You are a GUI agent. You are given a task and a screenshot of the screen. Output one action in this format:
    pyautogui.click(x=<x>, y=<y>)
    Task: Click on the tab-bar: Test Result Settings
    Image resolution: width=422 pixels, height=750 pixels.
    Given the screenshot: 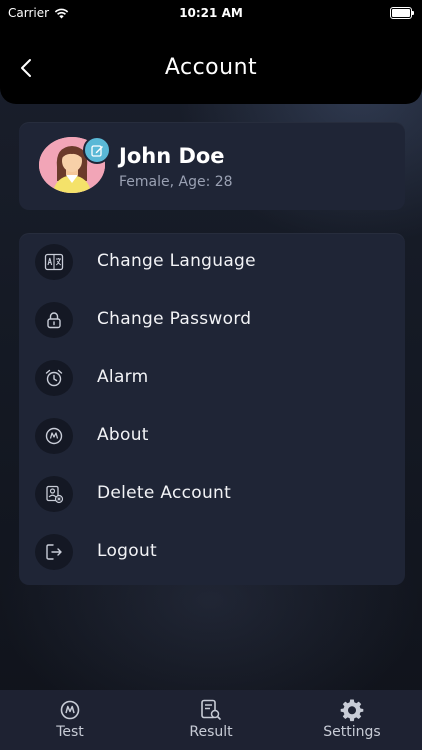 What is the action you would take?
    pyautogui.click(x=211, y=720)
    